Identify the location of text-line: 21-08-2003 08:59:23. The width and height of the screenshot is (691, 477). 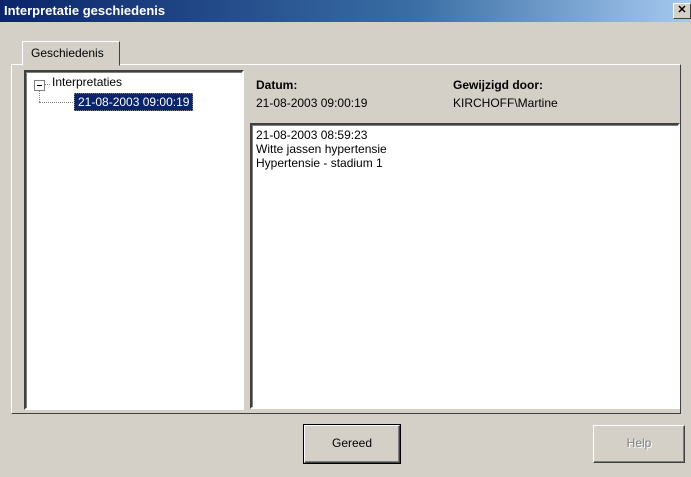
(312, 135).